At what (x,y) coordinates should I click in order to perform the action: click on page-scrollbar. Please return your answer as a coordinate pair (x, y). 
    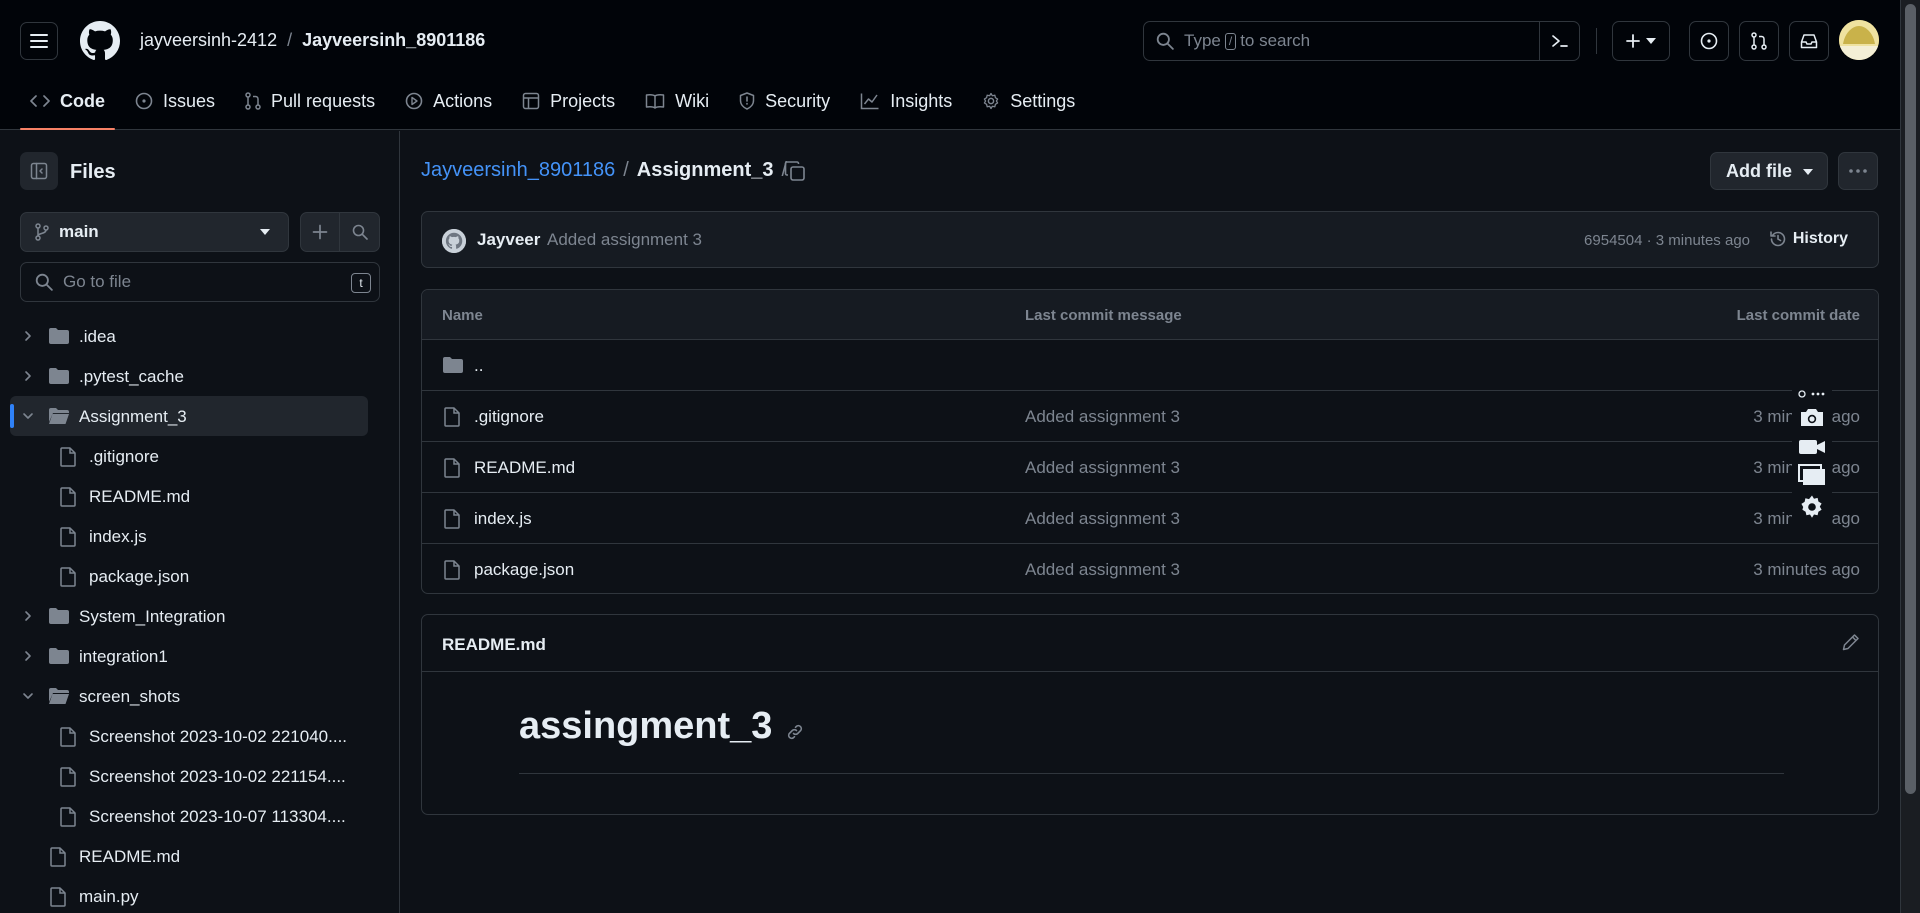
    Looking at the image, I should click on (1910, 456).